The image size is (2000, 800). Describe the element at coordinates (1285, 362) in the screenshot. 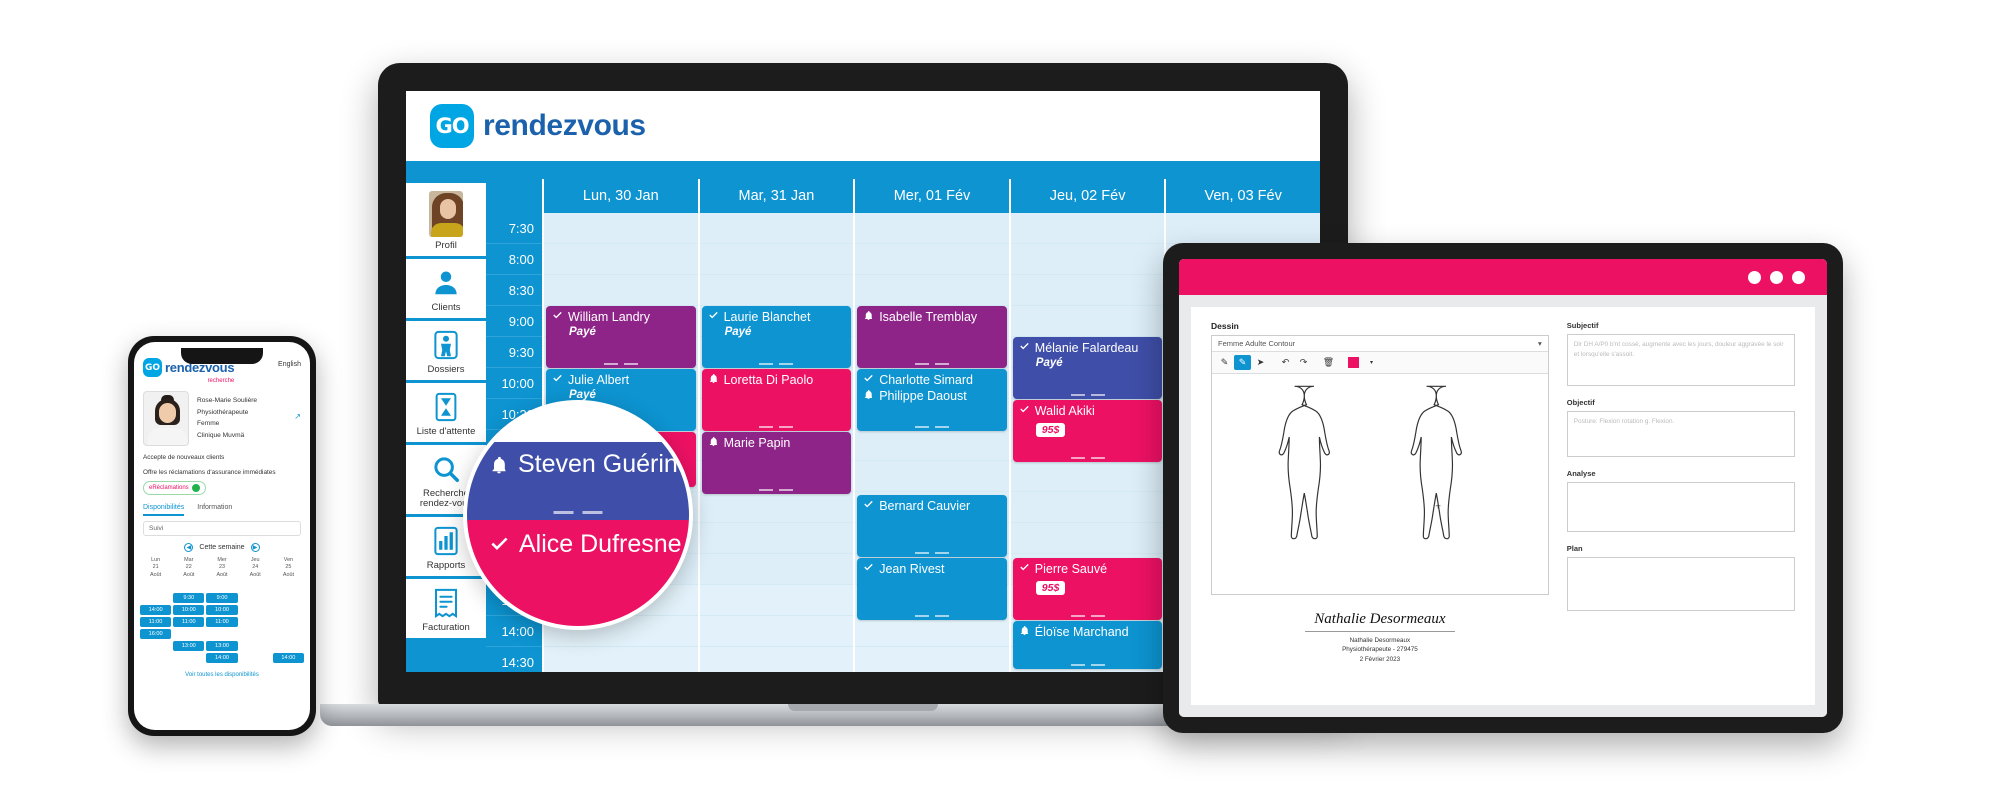

I see `undo-icon: ↶` at that location.